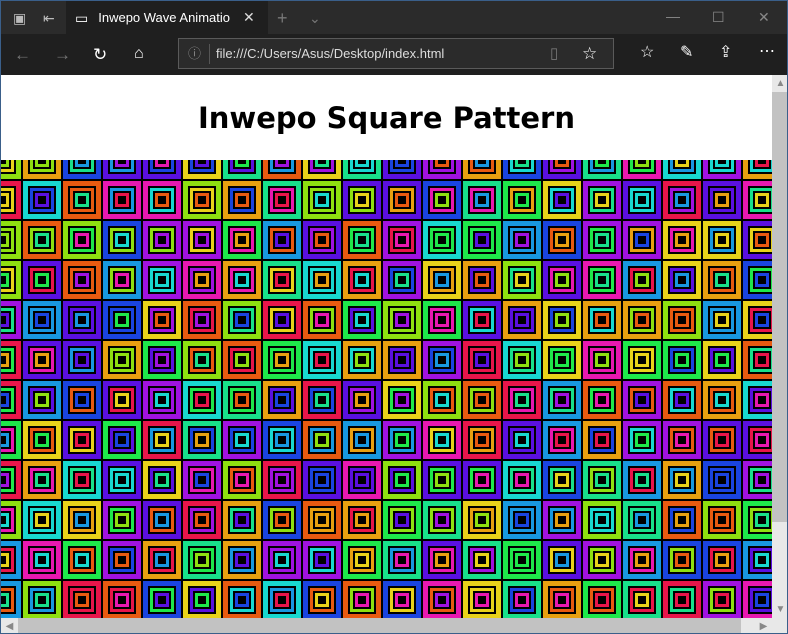 The image size is (788, 634). Describe the element at coordinates (9, 625) in the screenshot. I see `scroll-left-icon: ◀` at that location.